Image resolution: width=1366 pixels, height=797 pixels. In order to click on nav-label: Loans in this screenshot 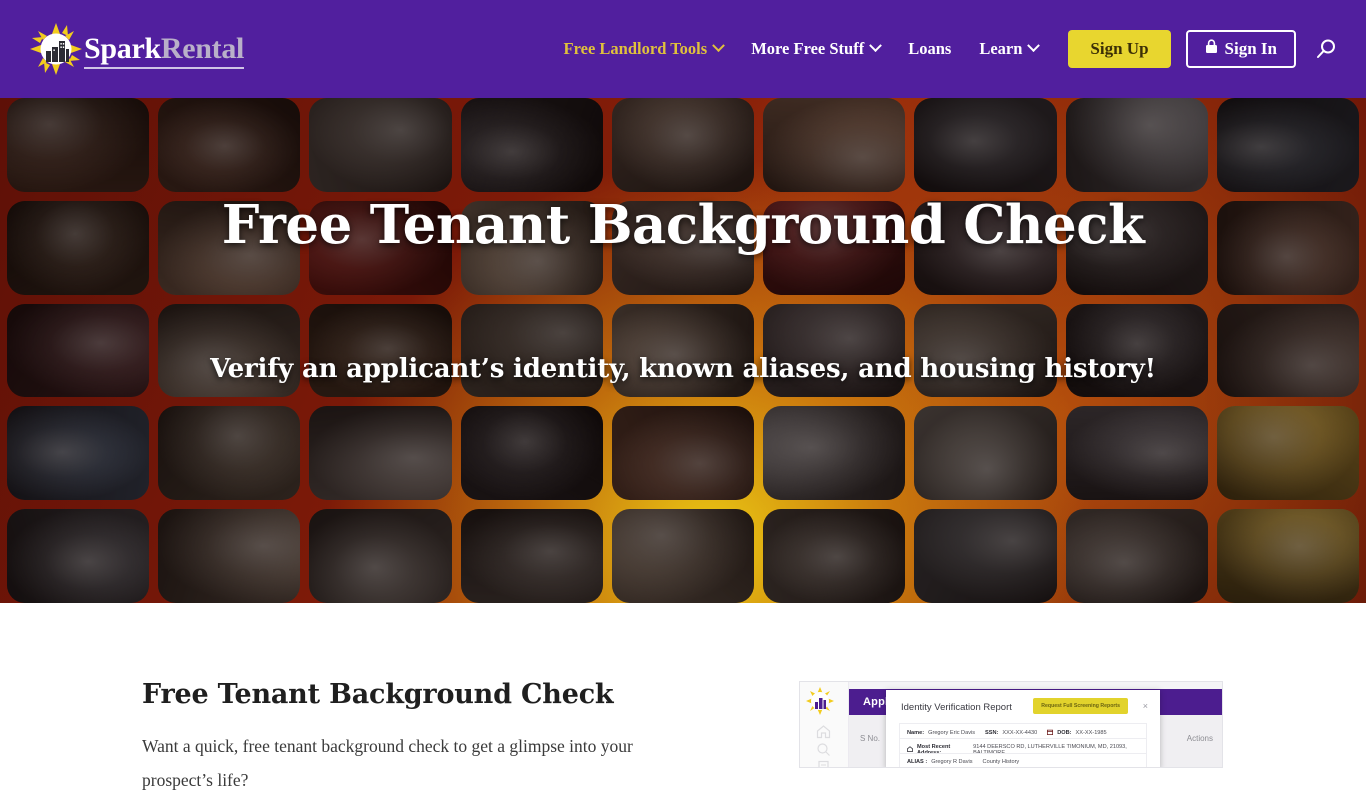, I will do `click(930, 48)`.